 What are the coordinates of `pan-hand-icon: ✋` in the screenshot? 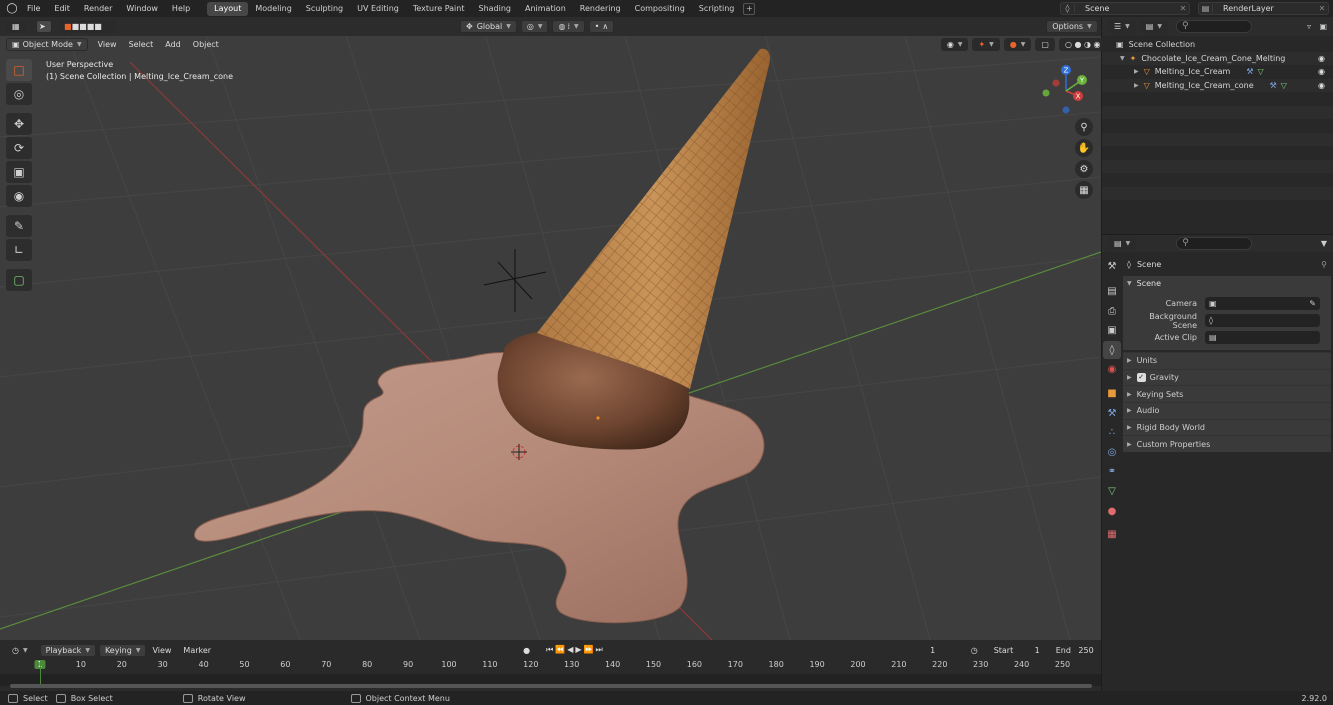 It's located at (1084, 148).